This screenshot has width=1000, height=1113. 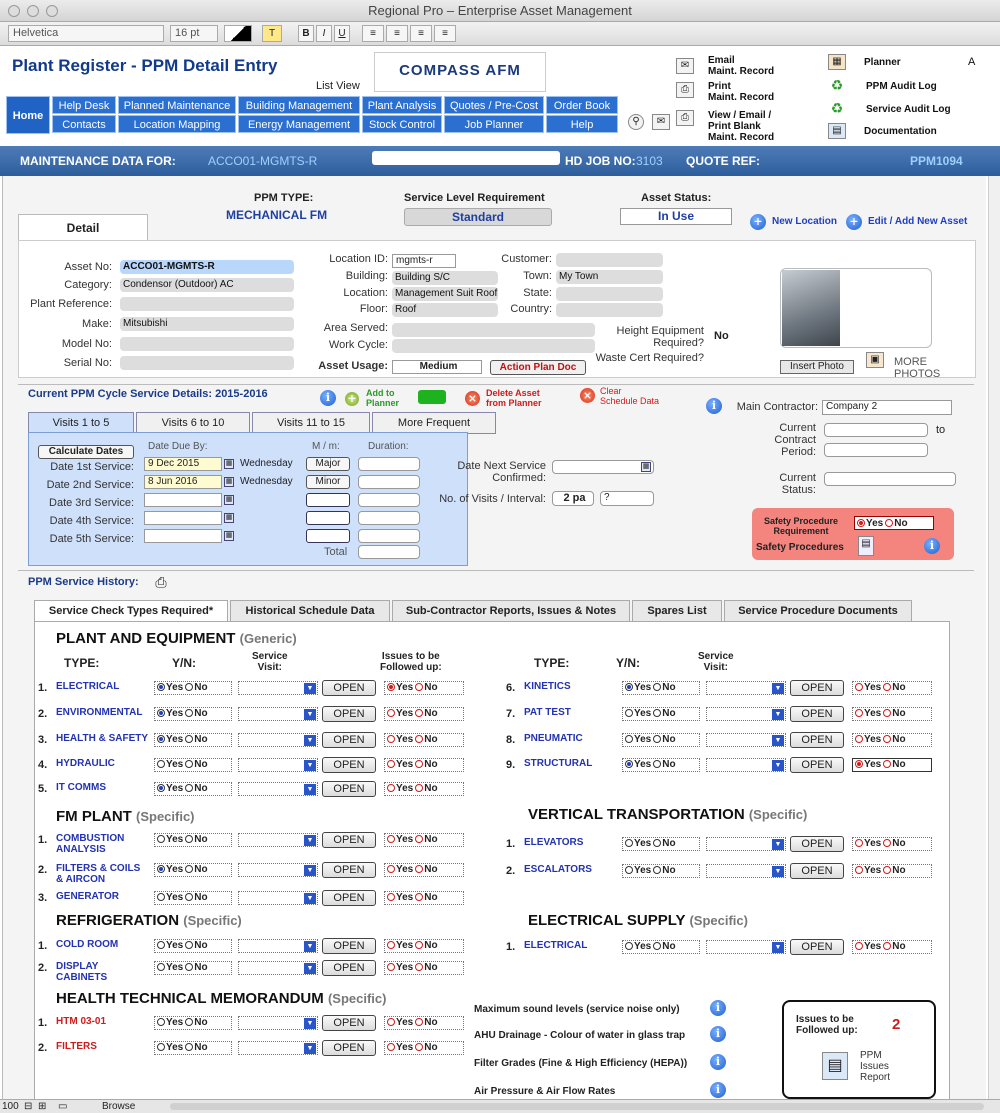 What do you see at coordinates (389, 552) in the screenshot?
I see `total-field` at bounding box center [389, 552].